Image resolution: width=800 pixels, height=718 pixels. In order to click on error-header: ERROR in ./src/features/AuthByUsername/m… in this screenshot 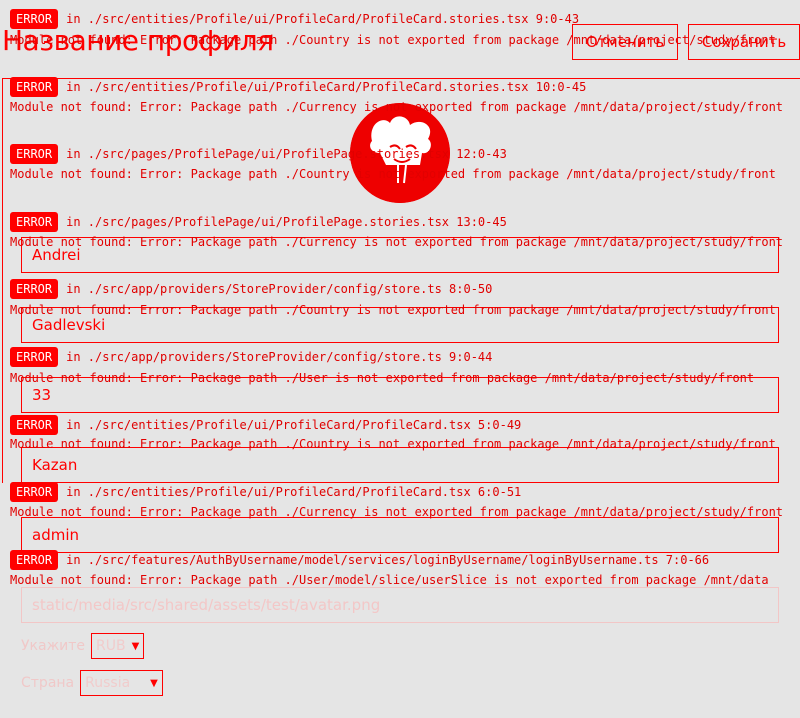, I will do `click(359, 560)`.